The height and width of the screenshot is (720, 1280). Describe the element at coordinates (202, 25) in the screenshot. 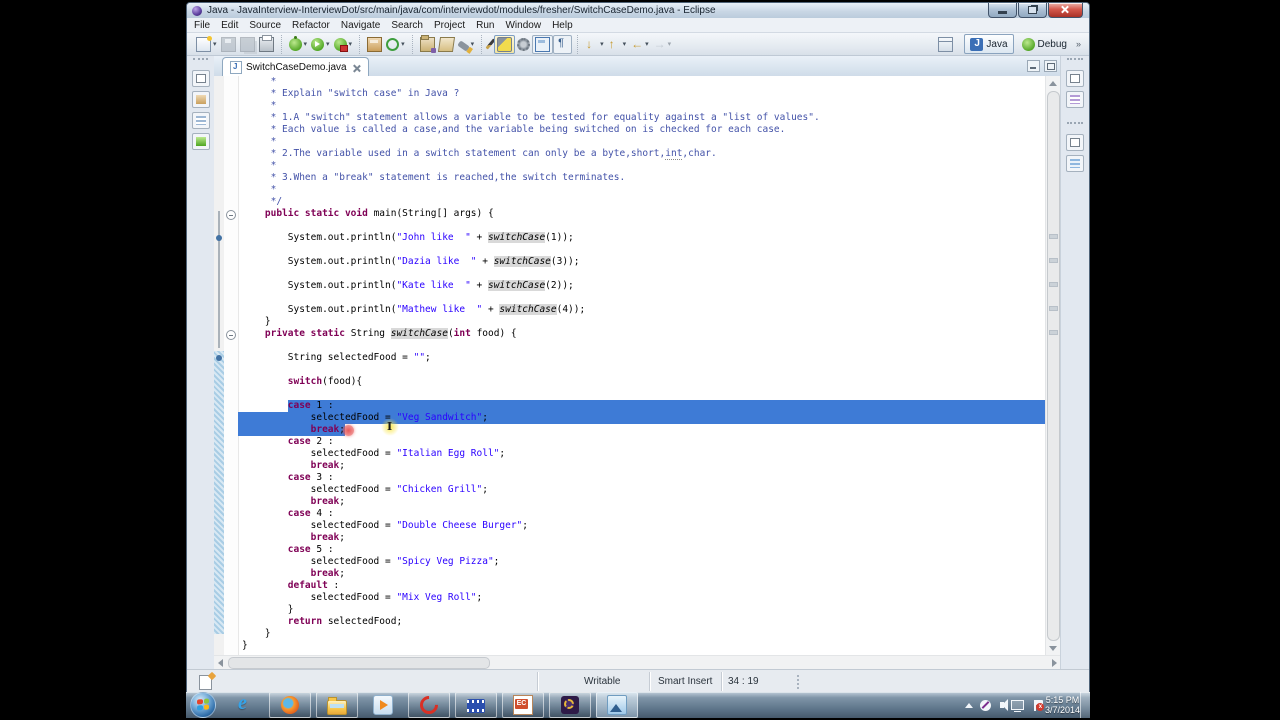

I see `menu-file: File` at that location.